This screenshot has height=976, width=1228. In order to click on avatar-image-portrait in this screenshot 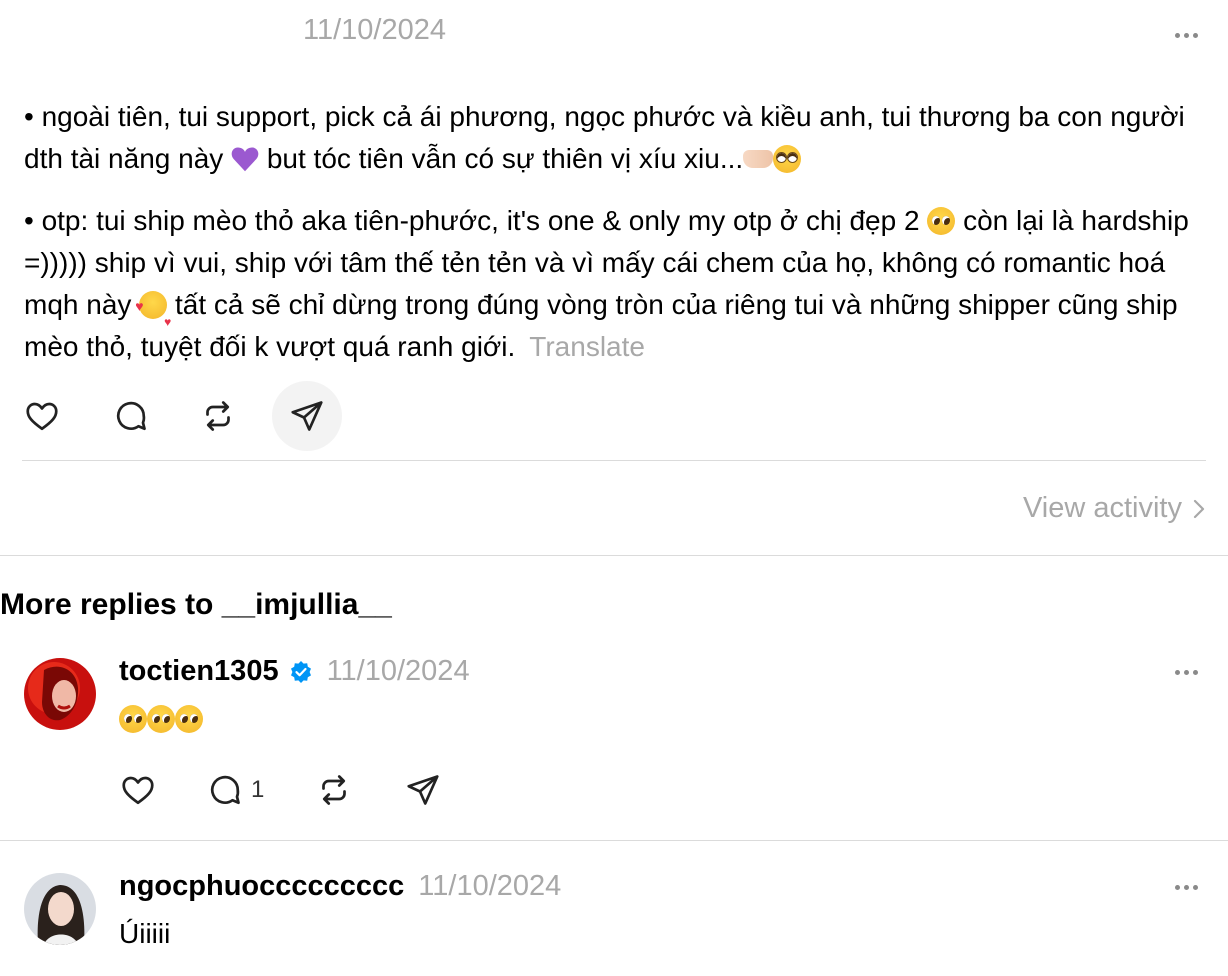, I will do `click(60, 909)`.